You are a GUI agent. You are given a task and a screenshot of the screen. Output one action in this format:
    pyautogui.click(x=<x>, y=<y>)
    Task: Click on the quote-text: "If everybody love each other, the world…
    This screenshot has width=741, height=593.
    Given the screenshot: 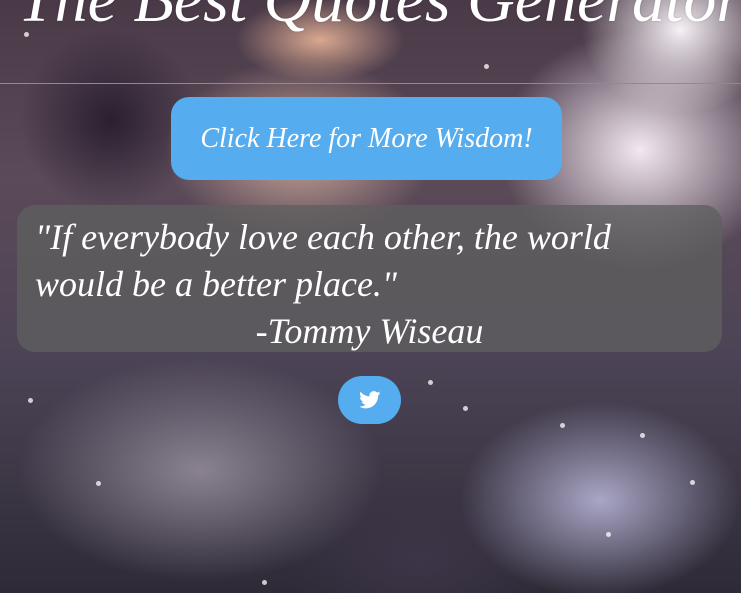 What is the action you would take?
    pyautogui.click(x=323, y=260)
    